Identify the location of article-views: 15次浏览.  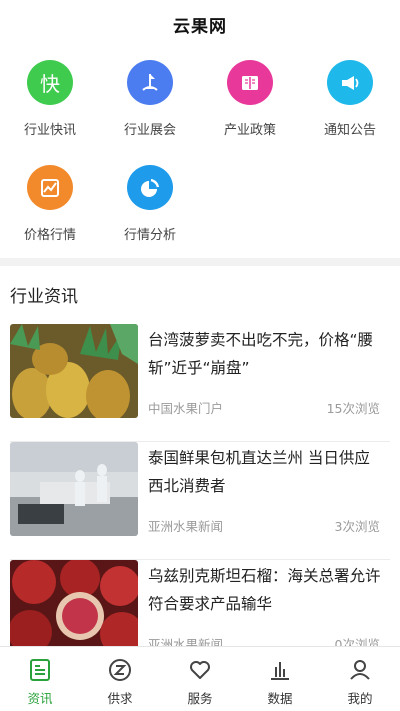
(353, 408).